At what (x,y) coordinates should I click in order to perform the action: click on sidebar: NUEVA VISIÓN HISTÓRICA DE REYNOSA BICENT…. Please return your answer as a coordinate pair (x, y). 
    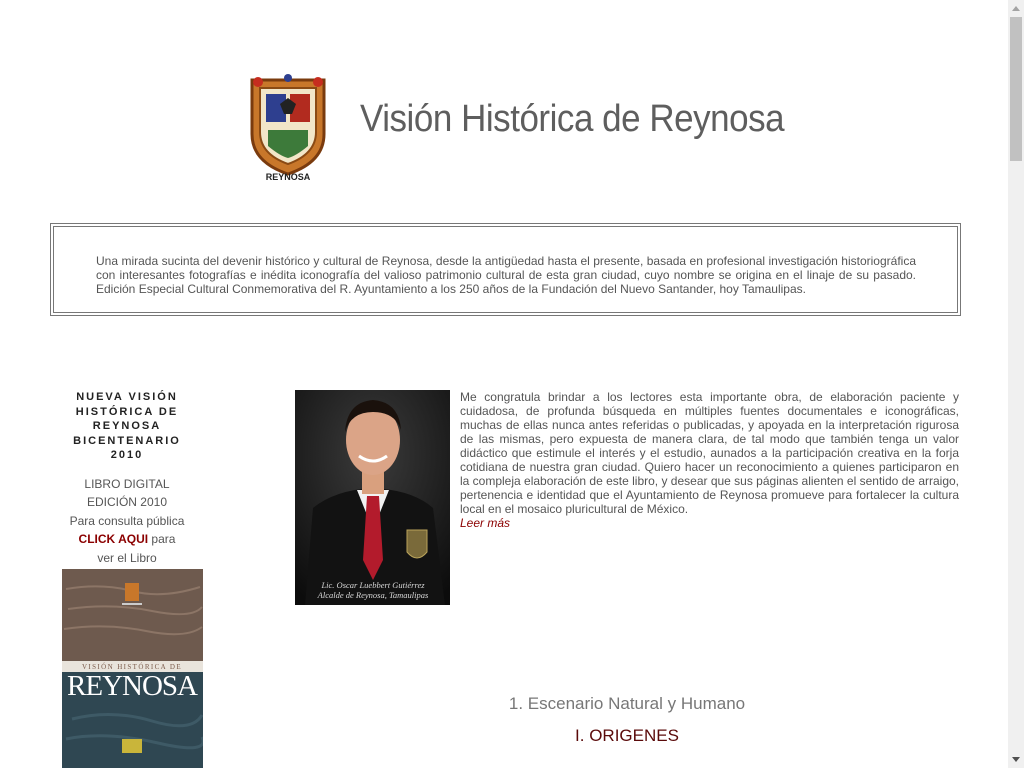
    Looking at the image, I should click on (127, 478).